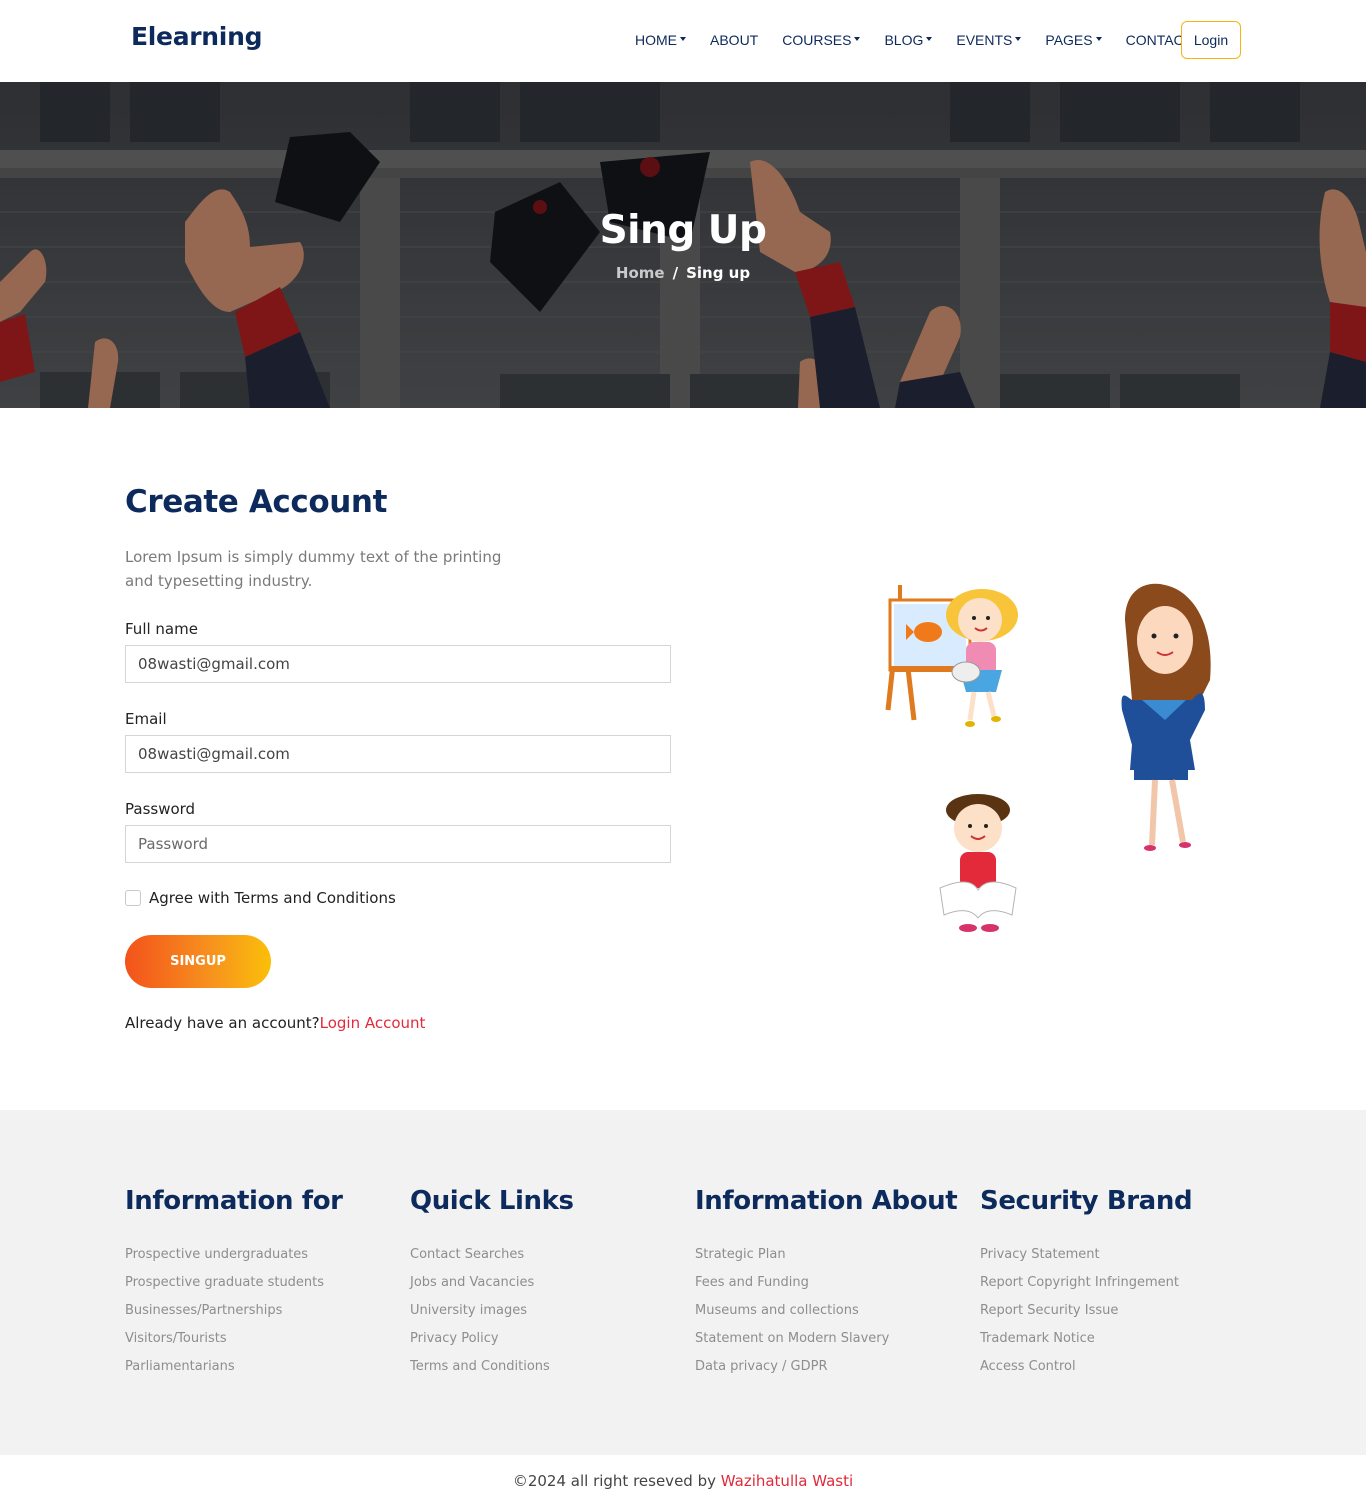 This screenshot has width=1366, height=1511. Describe the element at coordinates (398, 844) in the screenshot. I see `password-input` at that location.